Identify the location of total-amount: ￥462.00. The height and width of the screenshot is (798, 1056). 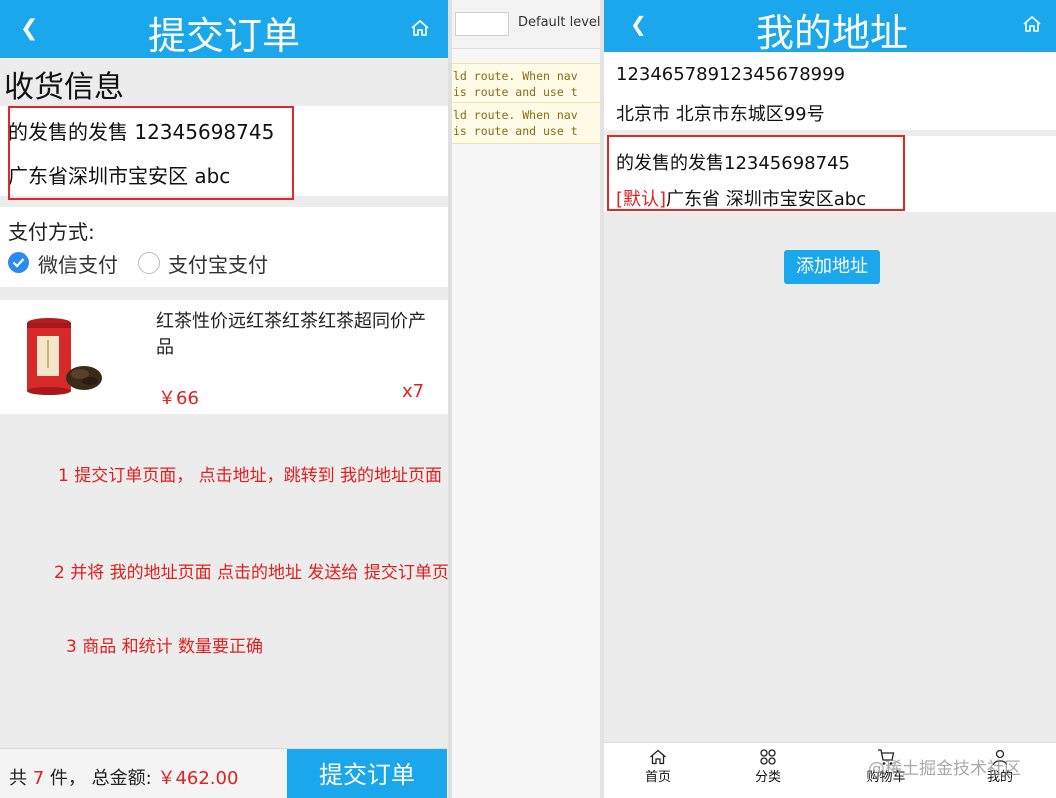
(198, 778).